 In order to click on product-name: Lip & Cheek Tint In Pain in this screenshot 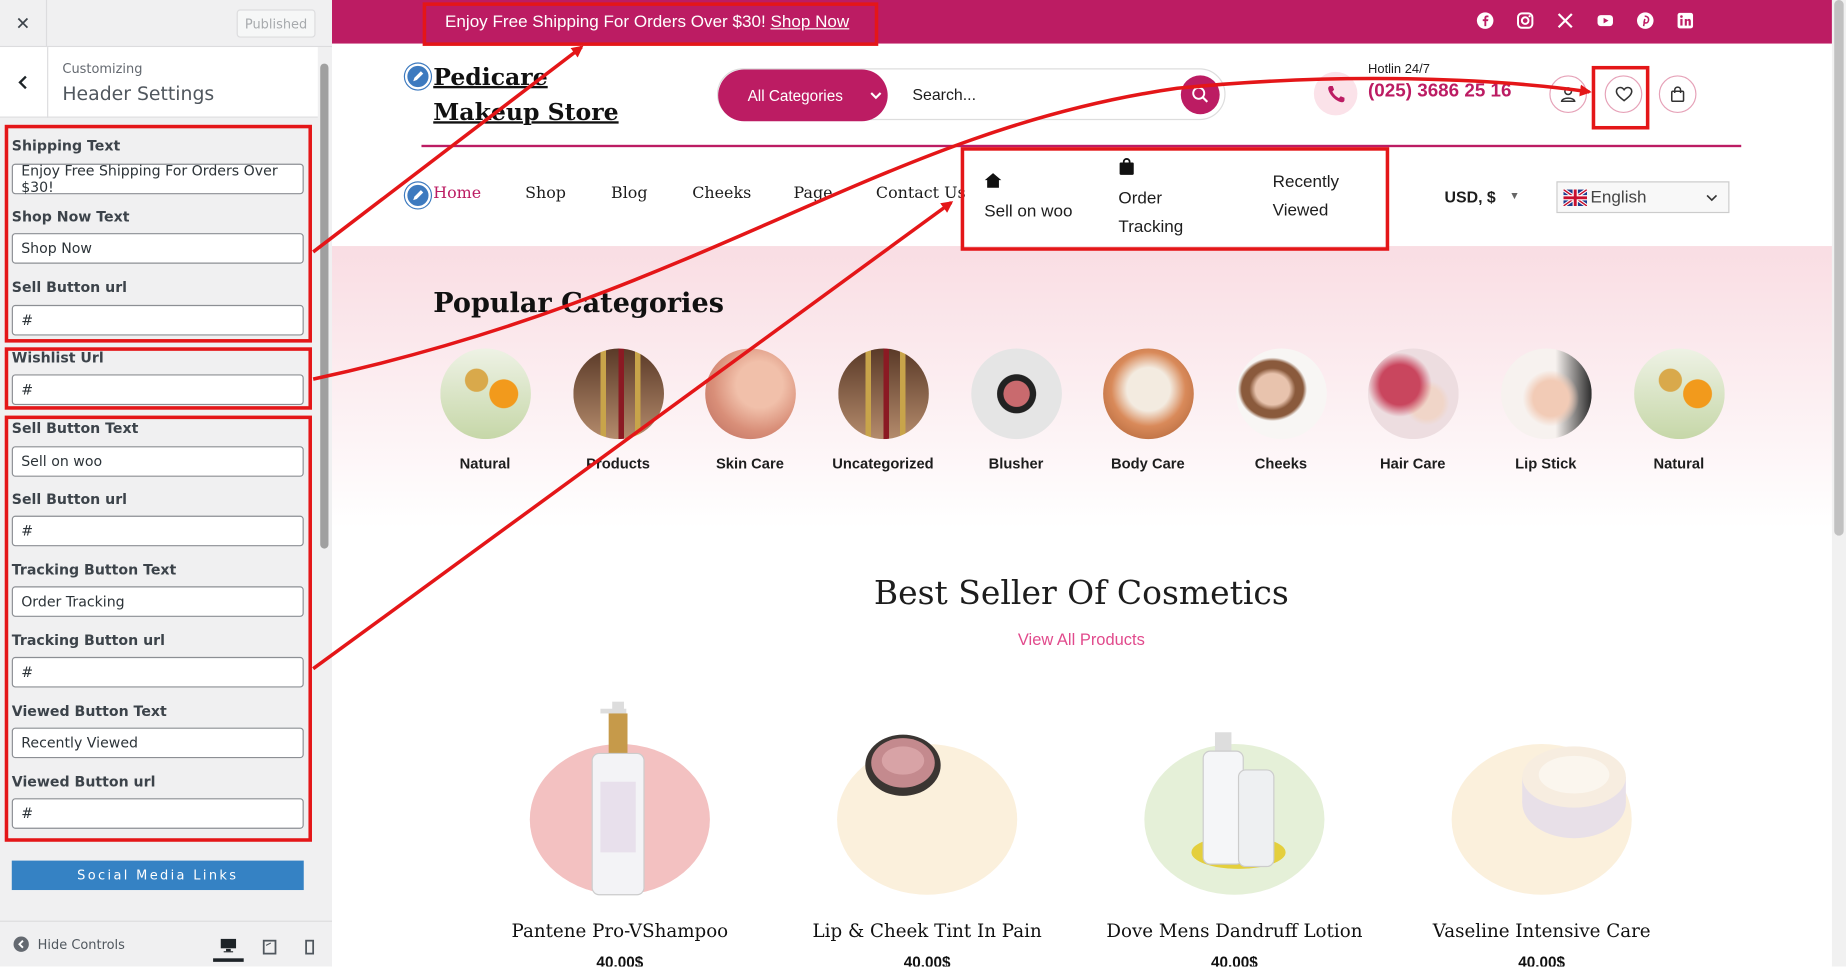, I will do `click(926, 931)`.